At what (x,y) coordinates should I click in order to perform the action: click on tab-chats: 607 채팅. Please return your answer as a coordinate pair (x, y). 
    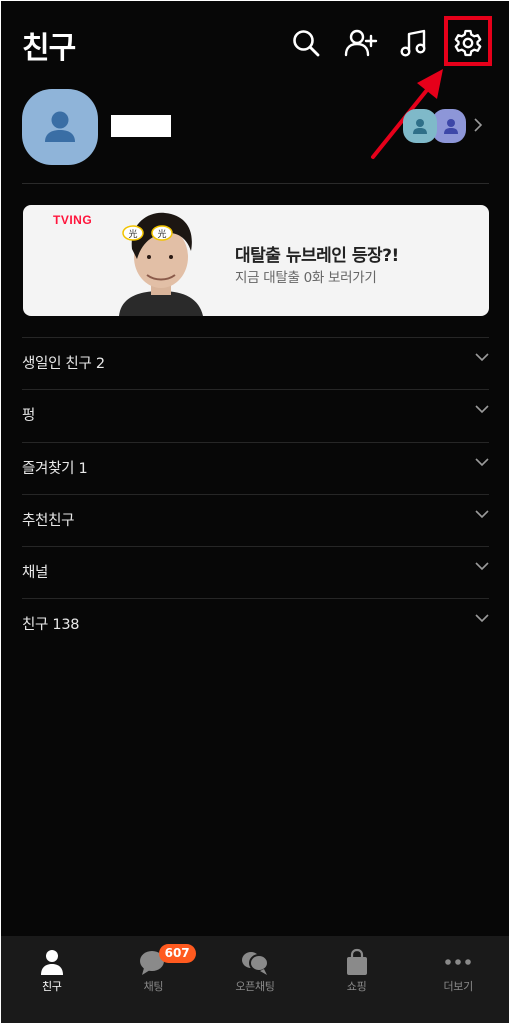
    Looking at the image, I should click on (154, 979).